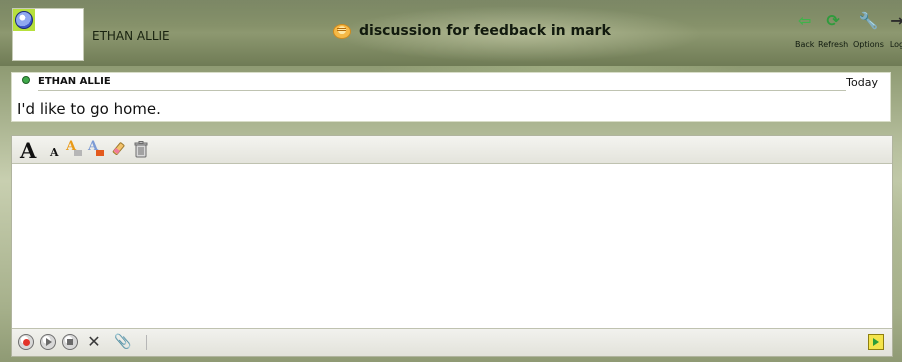 The width and height of the screenshot is (902, 362). I want to click on trash-icon, so click(141, 149).